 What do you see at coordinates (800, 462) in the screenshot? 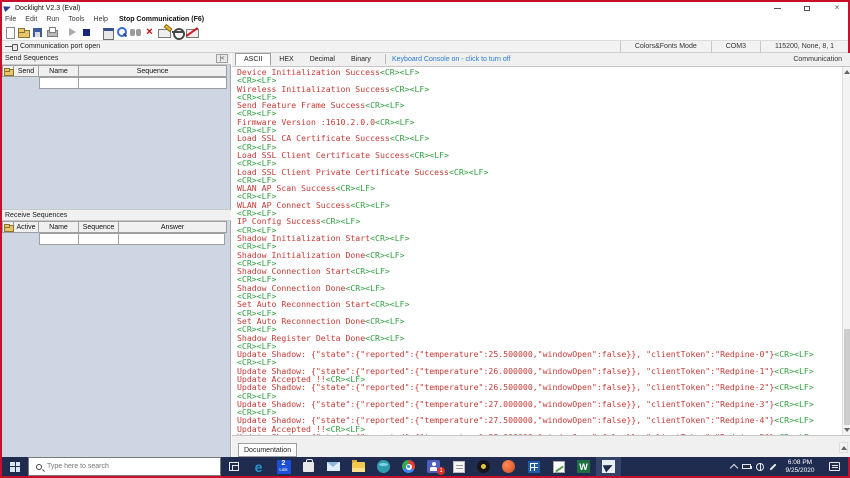
I see `clock-time: 6:08 PM` at bounding box center [800, 462].